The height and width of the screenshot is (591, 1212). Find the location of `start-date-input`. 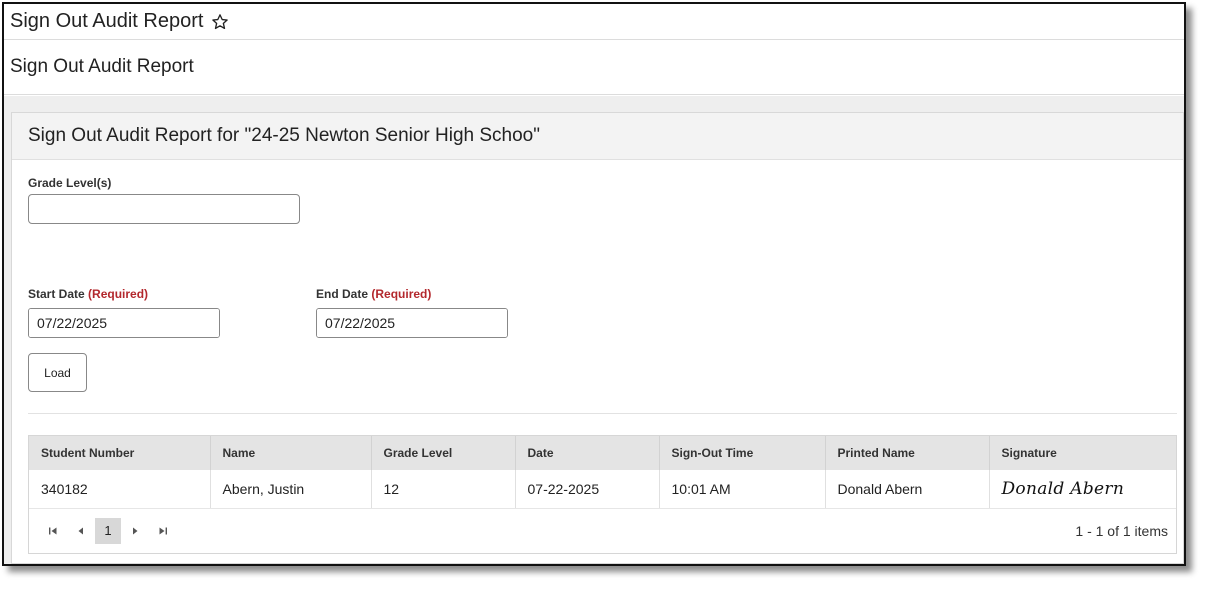

start-date-input is located at coordinates (124, 323).